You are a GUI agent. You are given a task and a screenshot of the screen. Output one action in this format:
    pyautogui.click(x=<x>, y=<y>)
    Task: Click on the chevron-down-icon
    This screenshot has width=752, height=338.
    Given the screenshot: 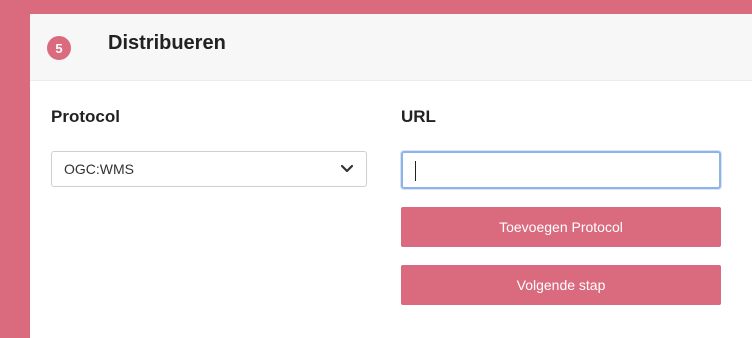 What is the action you would take?
    pyautogui.click(x=347, y=169)
    